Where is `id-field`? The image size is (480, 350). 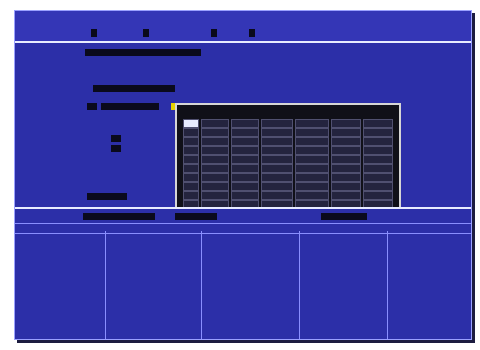 id-field is located at coordinates (143, 52).